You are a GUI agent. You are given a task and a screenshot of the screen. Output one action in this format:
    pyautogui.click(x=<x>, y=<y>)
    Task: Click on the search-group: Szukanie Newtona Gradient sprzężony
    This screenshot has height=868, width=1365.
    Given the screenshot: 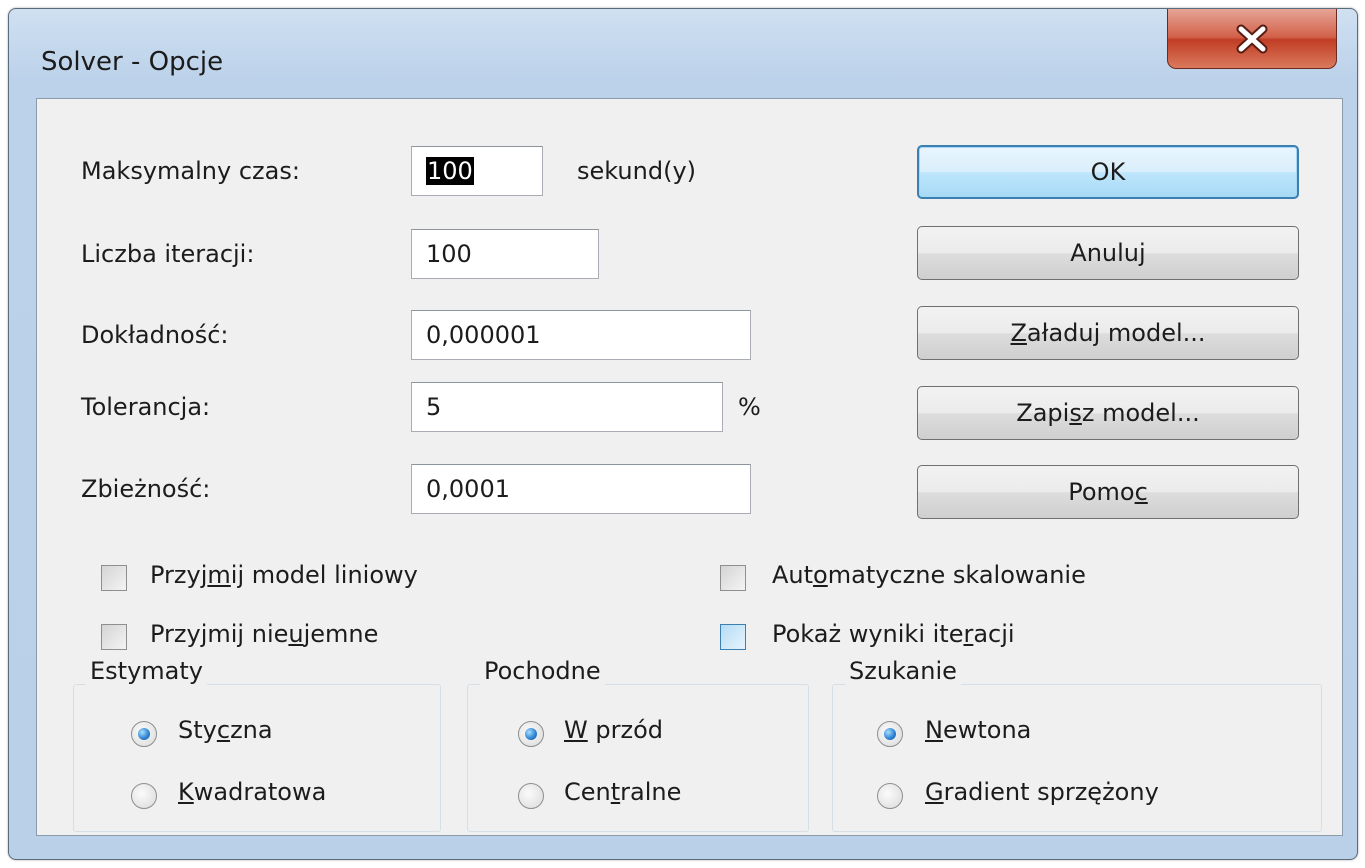 What is the action you would take?
    pyautogui.click(x=1077, y=744)
    